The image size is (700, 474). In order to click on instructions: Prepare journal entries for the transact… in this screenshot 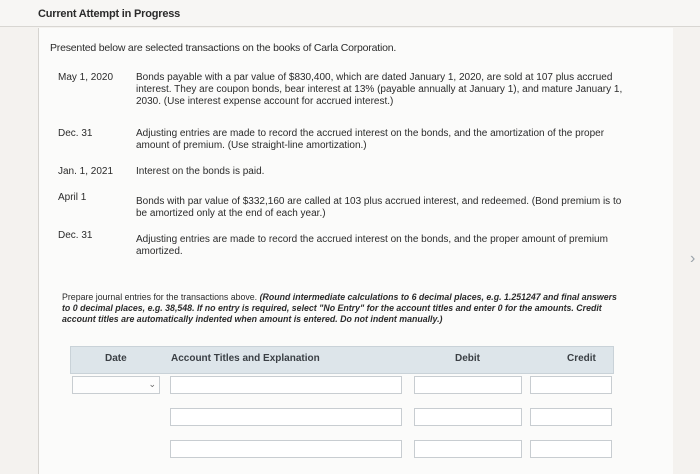, I will do `click(342, 308)`.